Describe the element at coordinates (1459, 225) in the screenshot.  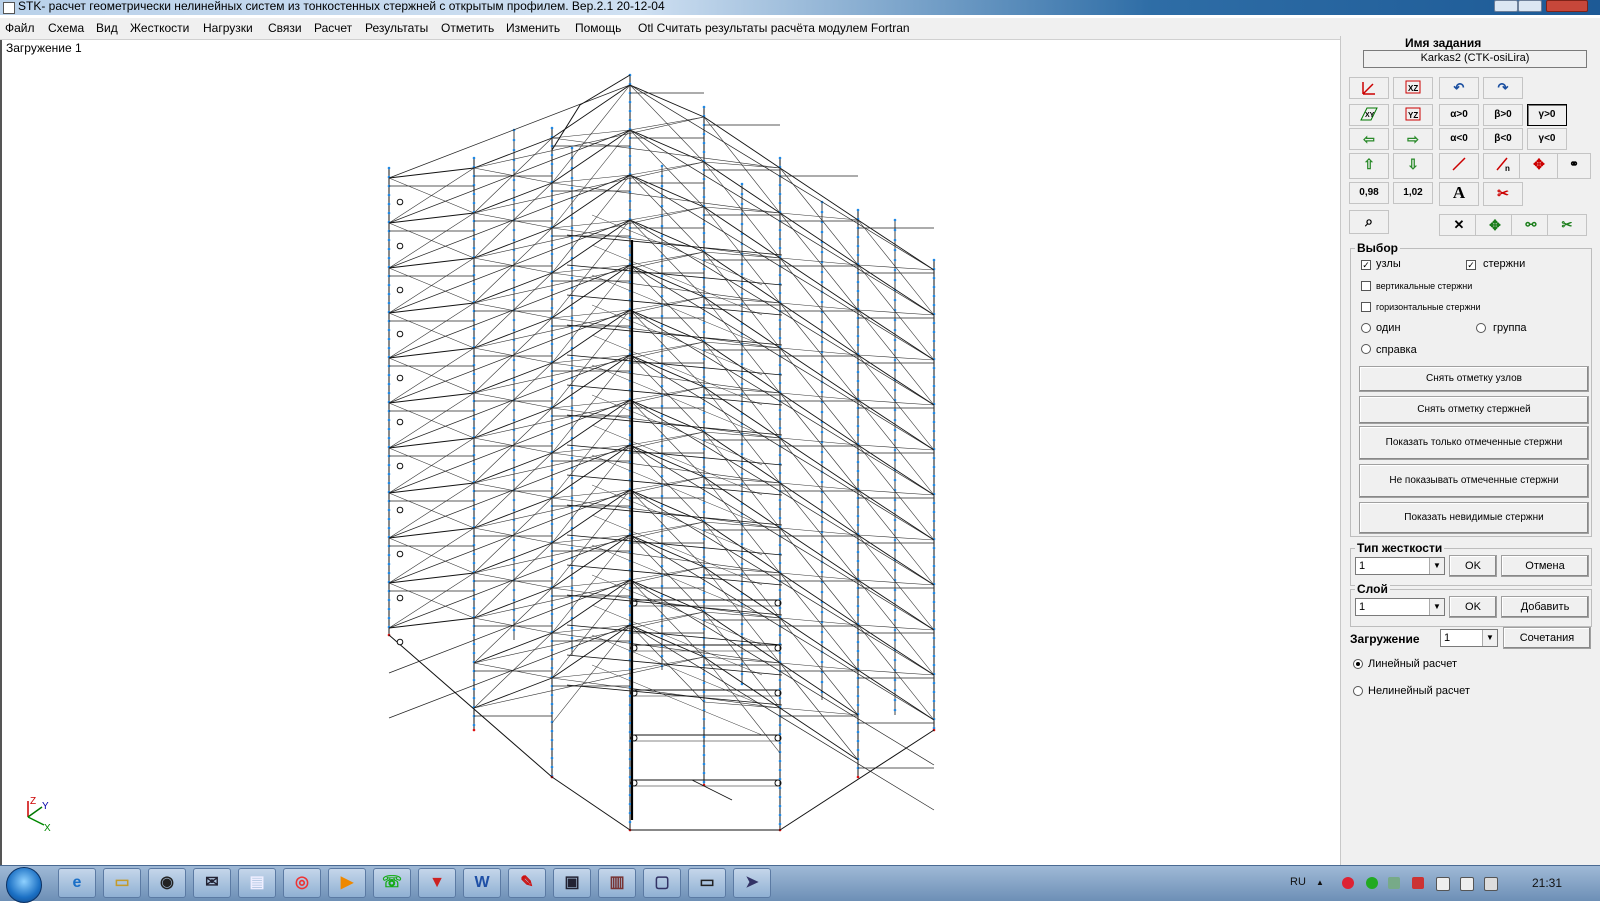
I see `cross-node-button: ✕` at that location.